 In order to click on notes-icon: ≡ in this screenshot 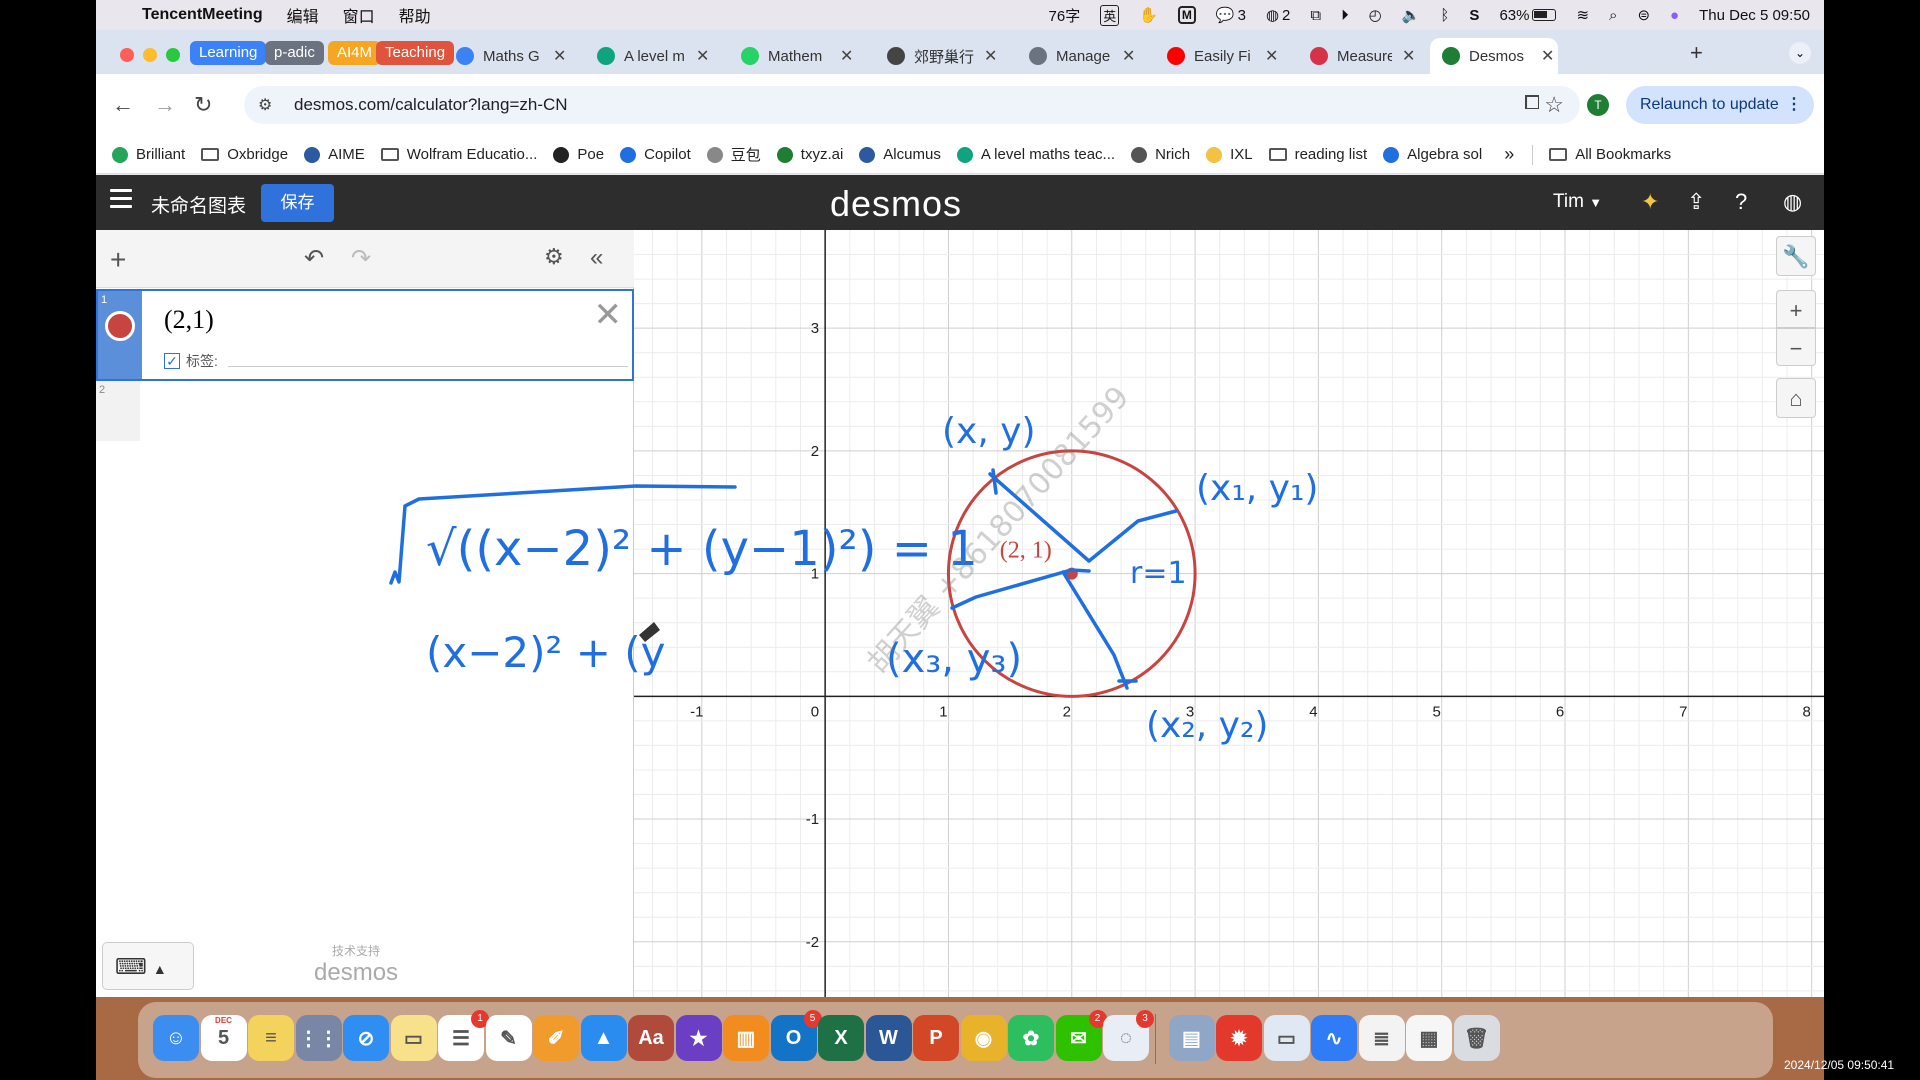, I will do `click(271, 1038)`.